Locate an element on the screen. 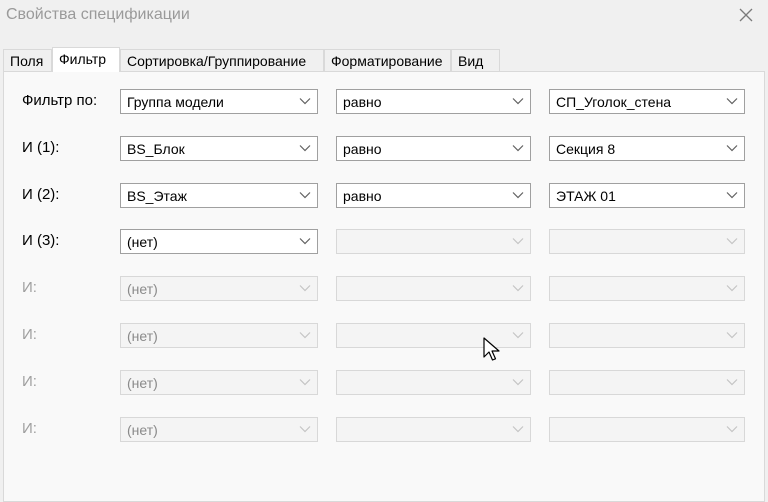  tab-filter: Фильтр is located at coordinates (86, 59).